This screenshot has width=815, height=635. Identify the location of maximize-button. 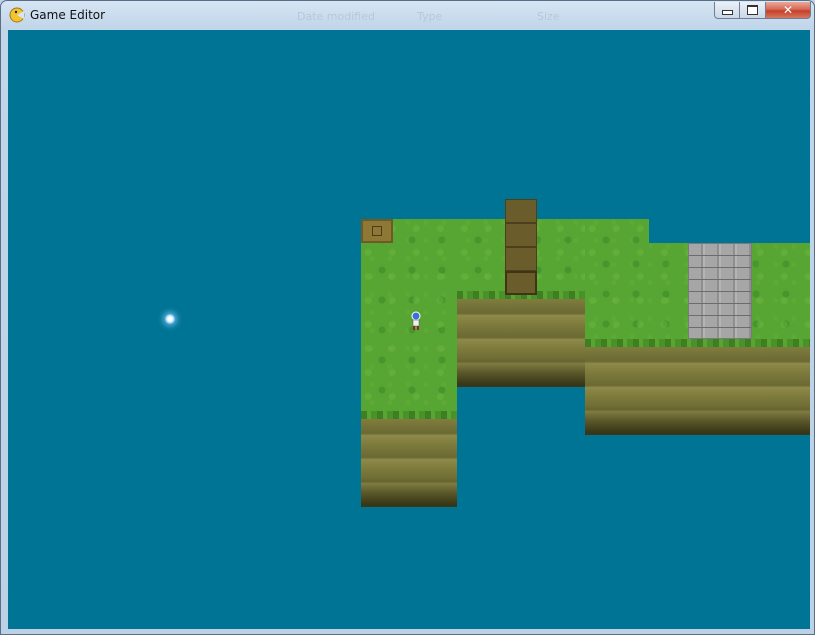
(753, 10).